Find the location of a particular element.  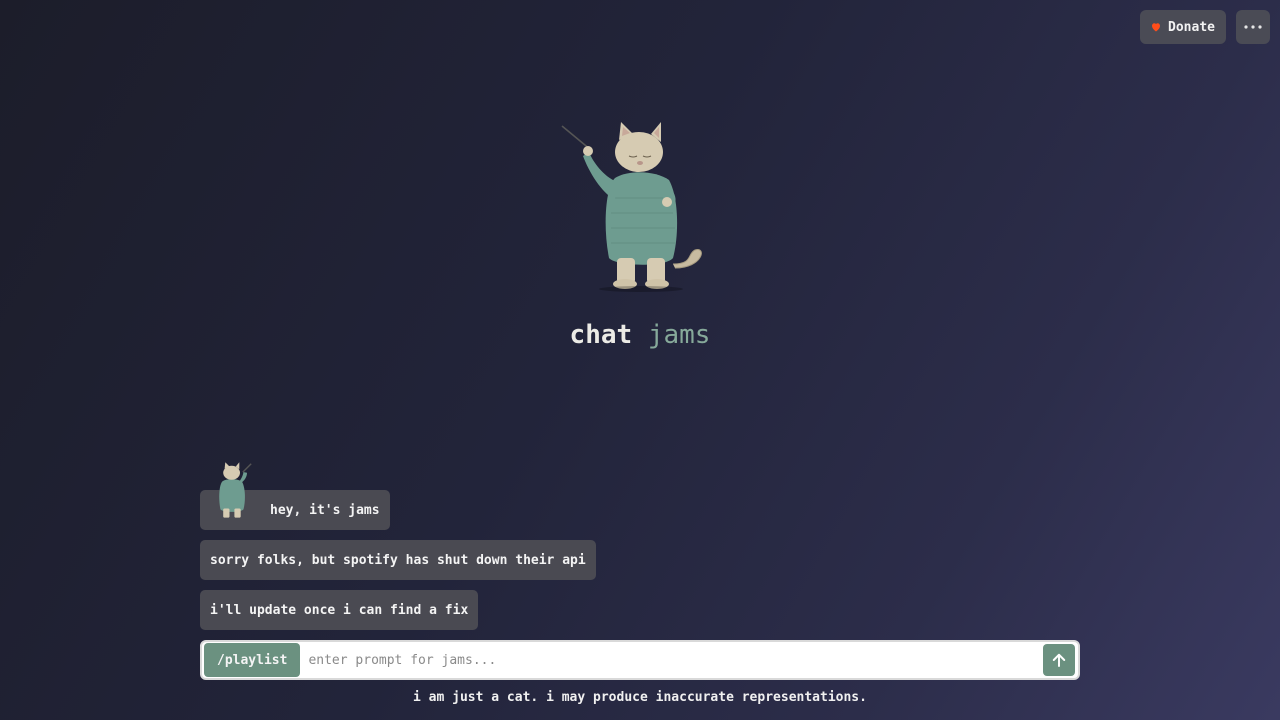

donate-button: Donate is located at coordinates (1183, 27).